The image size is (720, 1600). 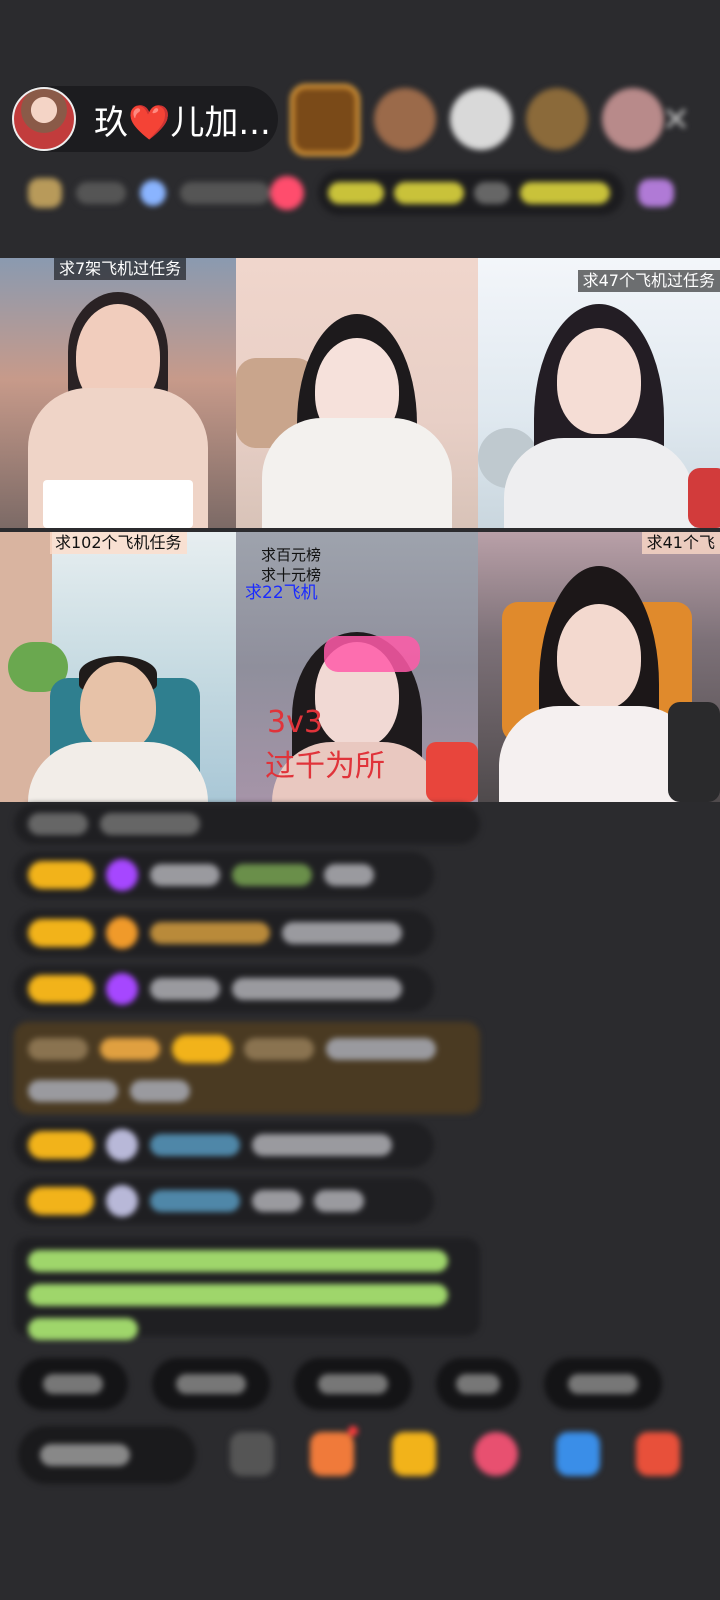 What do you see at coordinates (287, 193) in the screenshot?
I see `follow-icon` at bounding box center [287, 193].